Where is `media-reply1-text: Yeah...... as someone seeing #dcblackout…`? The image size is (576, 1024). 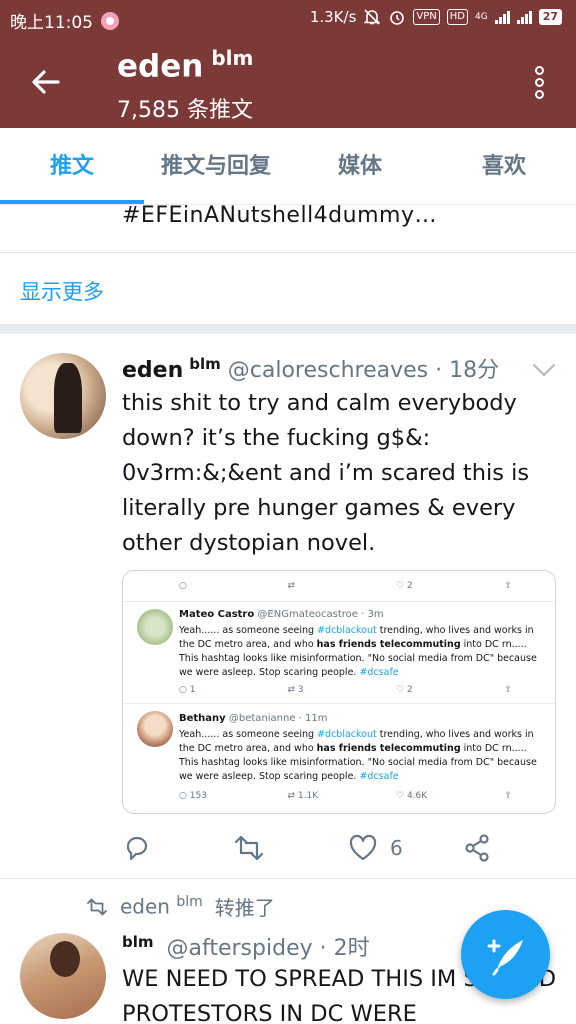 media-reply1-text: Yeah...... as someone seeing #dcblackout… is located at coordinates (363, 652).